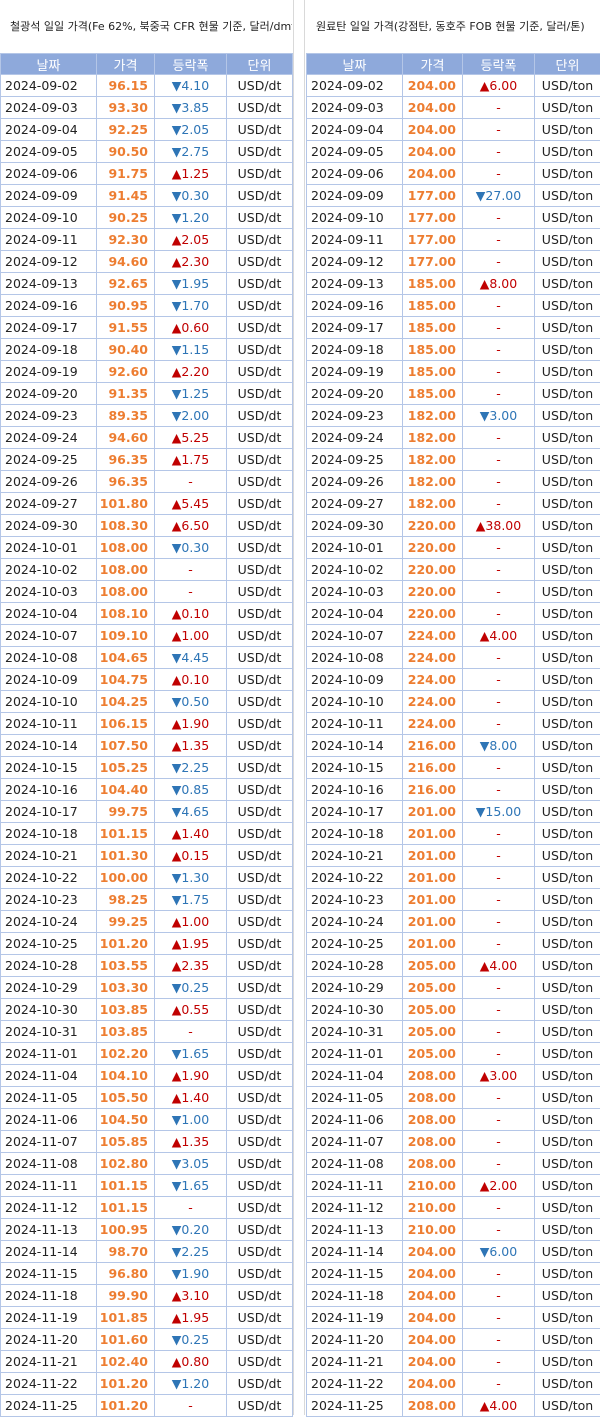 This screenshot has width=600, height=1417. Describe the element at coordinates (499, 1186) in the screenshot. I see `cell-change: ▲2.00` at that location.